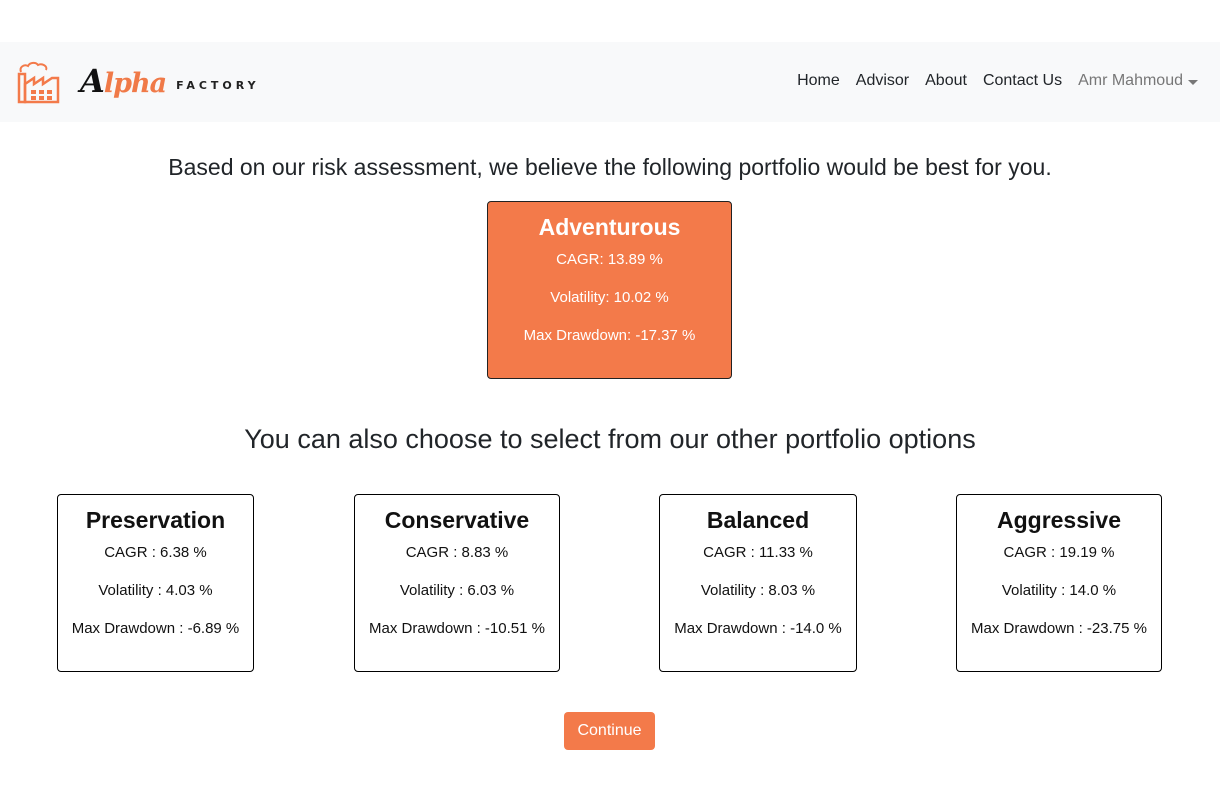  I want to click on portfolio-max-drawdown: Max Drawdown : -23.75 %, so click(1059, 628).